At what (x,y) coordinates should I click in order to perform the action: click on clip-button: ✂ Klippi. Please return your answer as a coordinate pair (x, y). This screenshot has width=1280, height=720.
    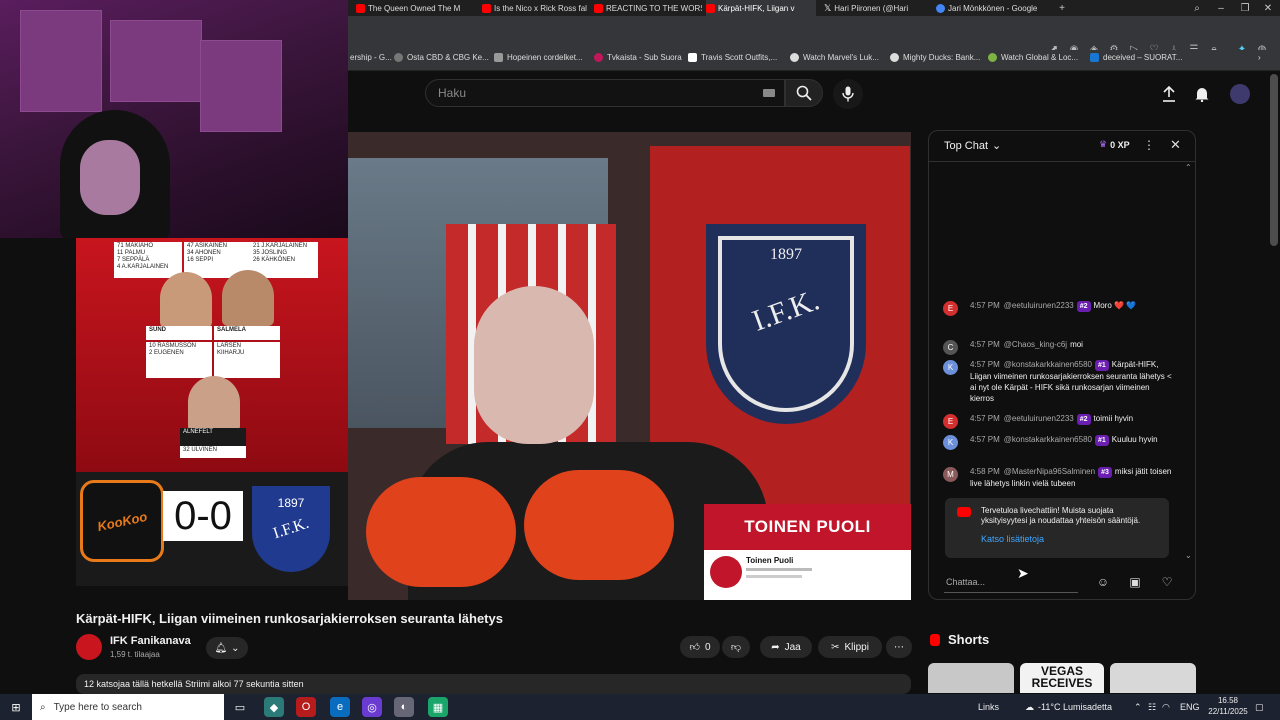
    Looking at the image, I should click on (850, 647).